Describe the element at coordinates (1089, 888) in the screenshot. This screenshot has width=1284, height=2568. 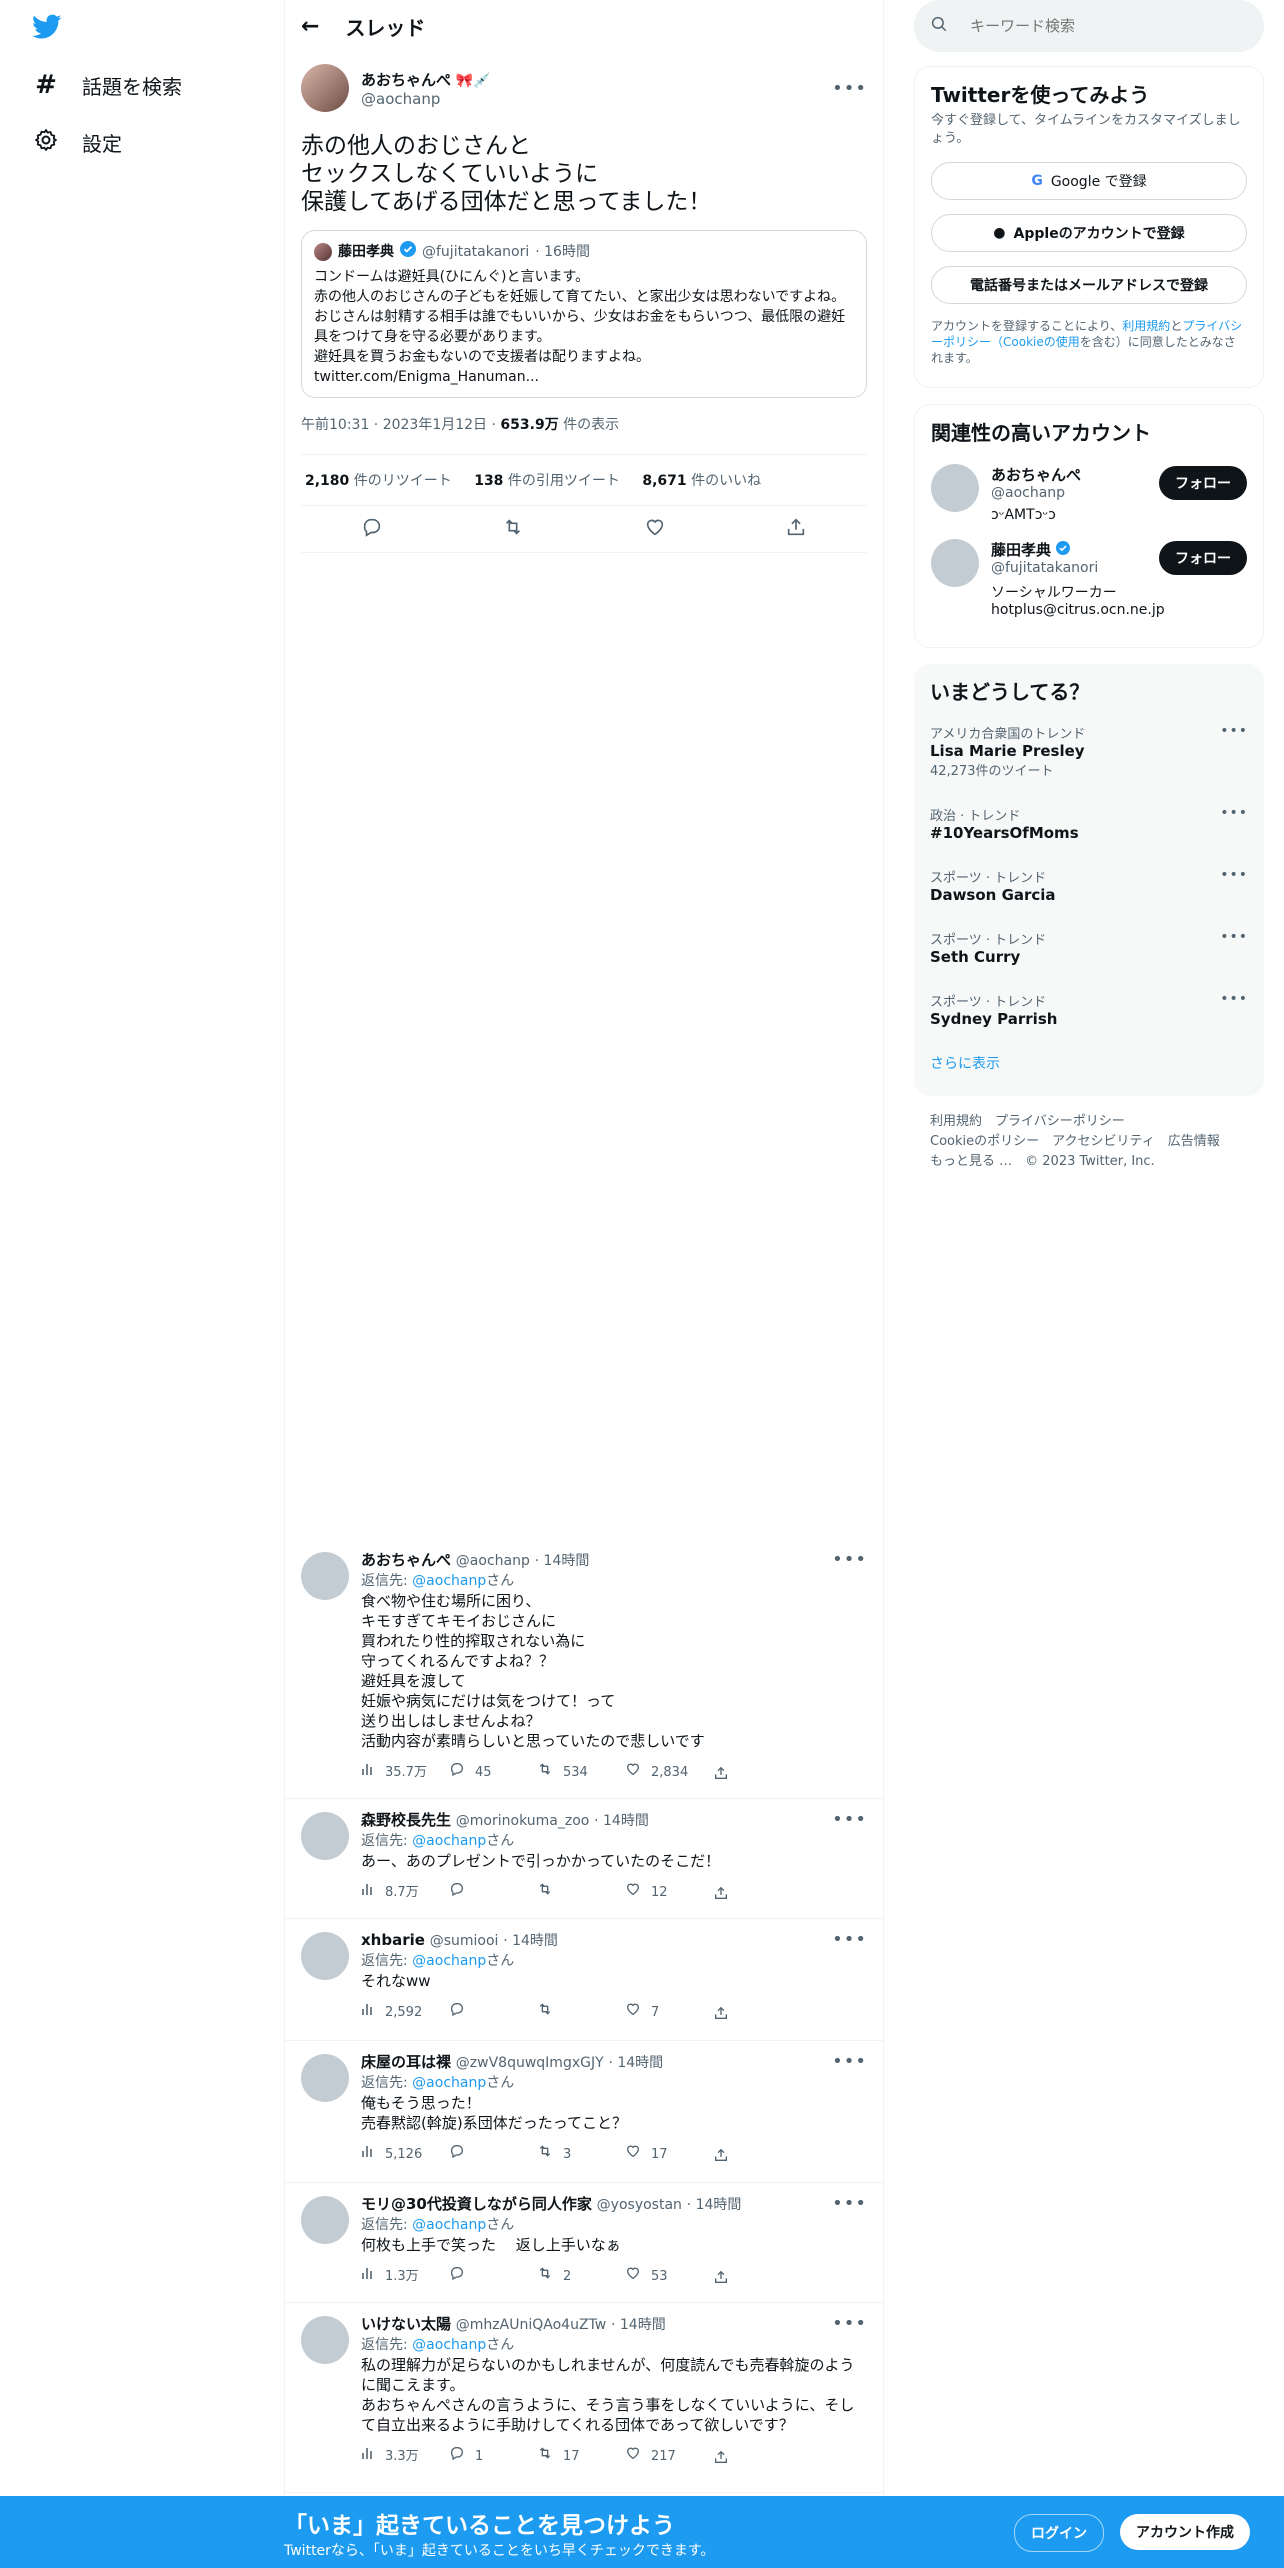
I see `trend-item: スポーツ · トレンド Dawson Garcia •••` at that location.